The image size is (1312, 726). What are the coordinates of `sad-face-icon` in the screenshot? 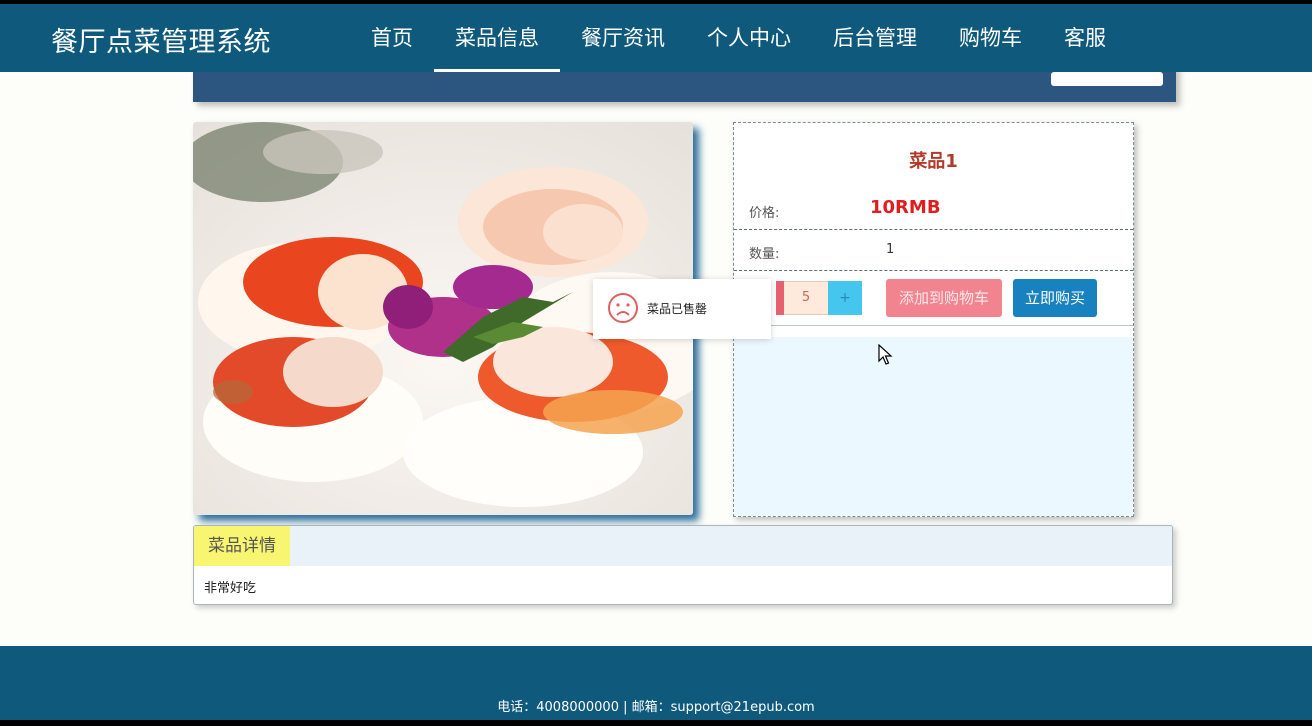 It's located at (623, 310).